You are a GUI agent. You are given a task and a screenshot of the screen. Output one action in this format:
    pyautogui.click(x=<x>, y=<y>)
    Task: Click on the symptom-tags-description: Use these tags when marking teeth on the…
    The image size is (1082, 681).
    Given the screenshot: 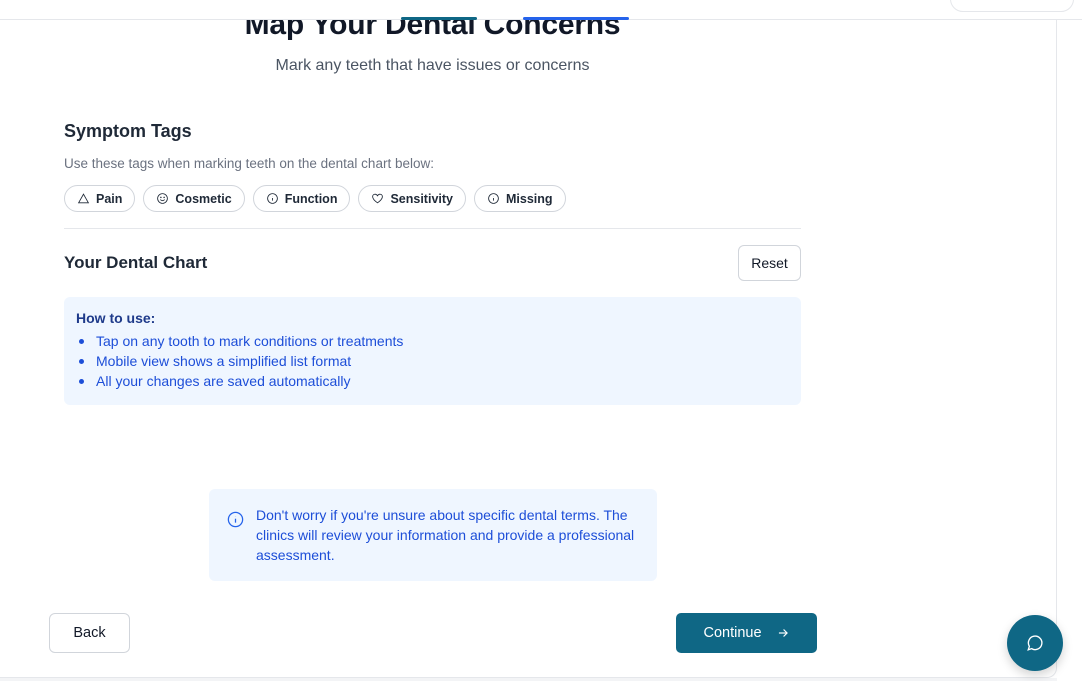 What is the action you would take?
    pyautogui.click(x=249, y=163)
    